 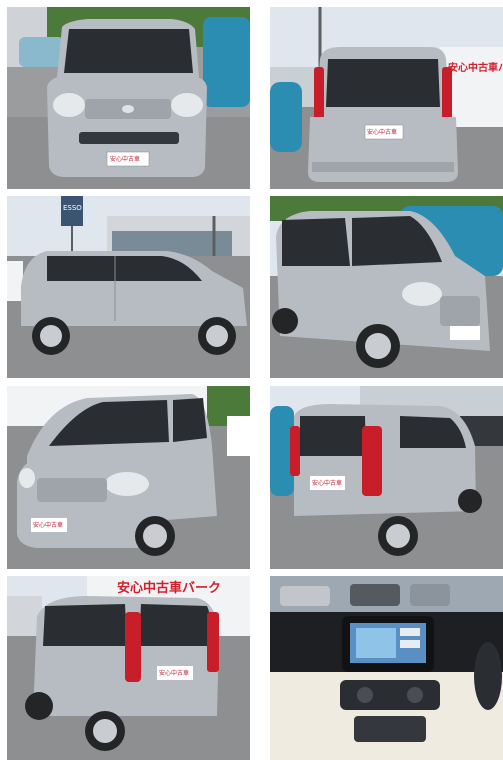 I want to click on photo-rear-quarter-left: 安心中古車バーク 安心中古車, so click(x=128, y=668).